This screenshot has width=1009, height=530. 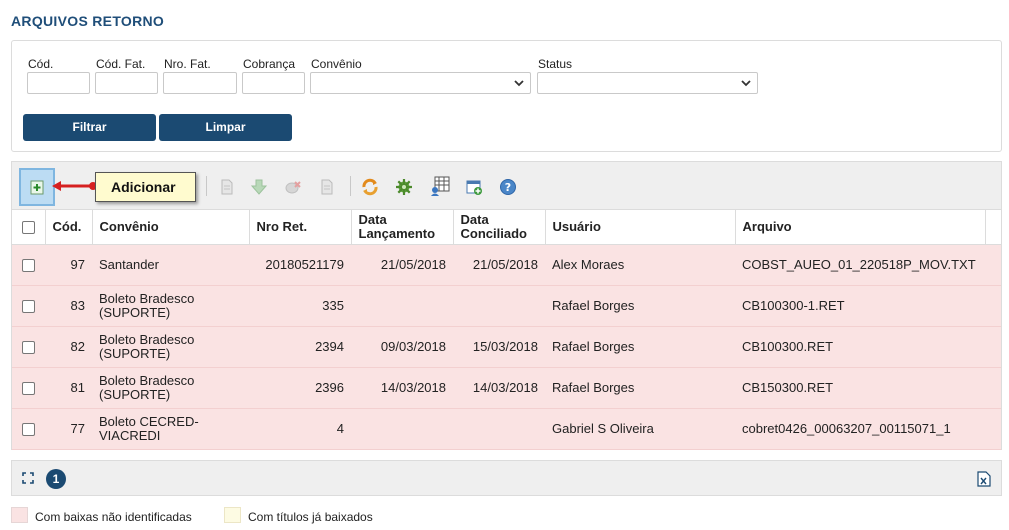 What do you see at coordinates (860, 347) in the screenshot?
I see `cell-arquivo: CB100300.RET` at bounding box center [860, 347].